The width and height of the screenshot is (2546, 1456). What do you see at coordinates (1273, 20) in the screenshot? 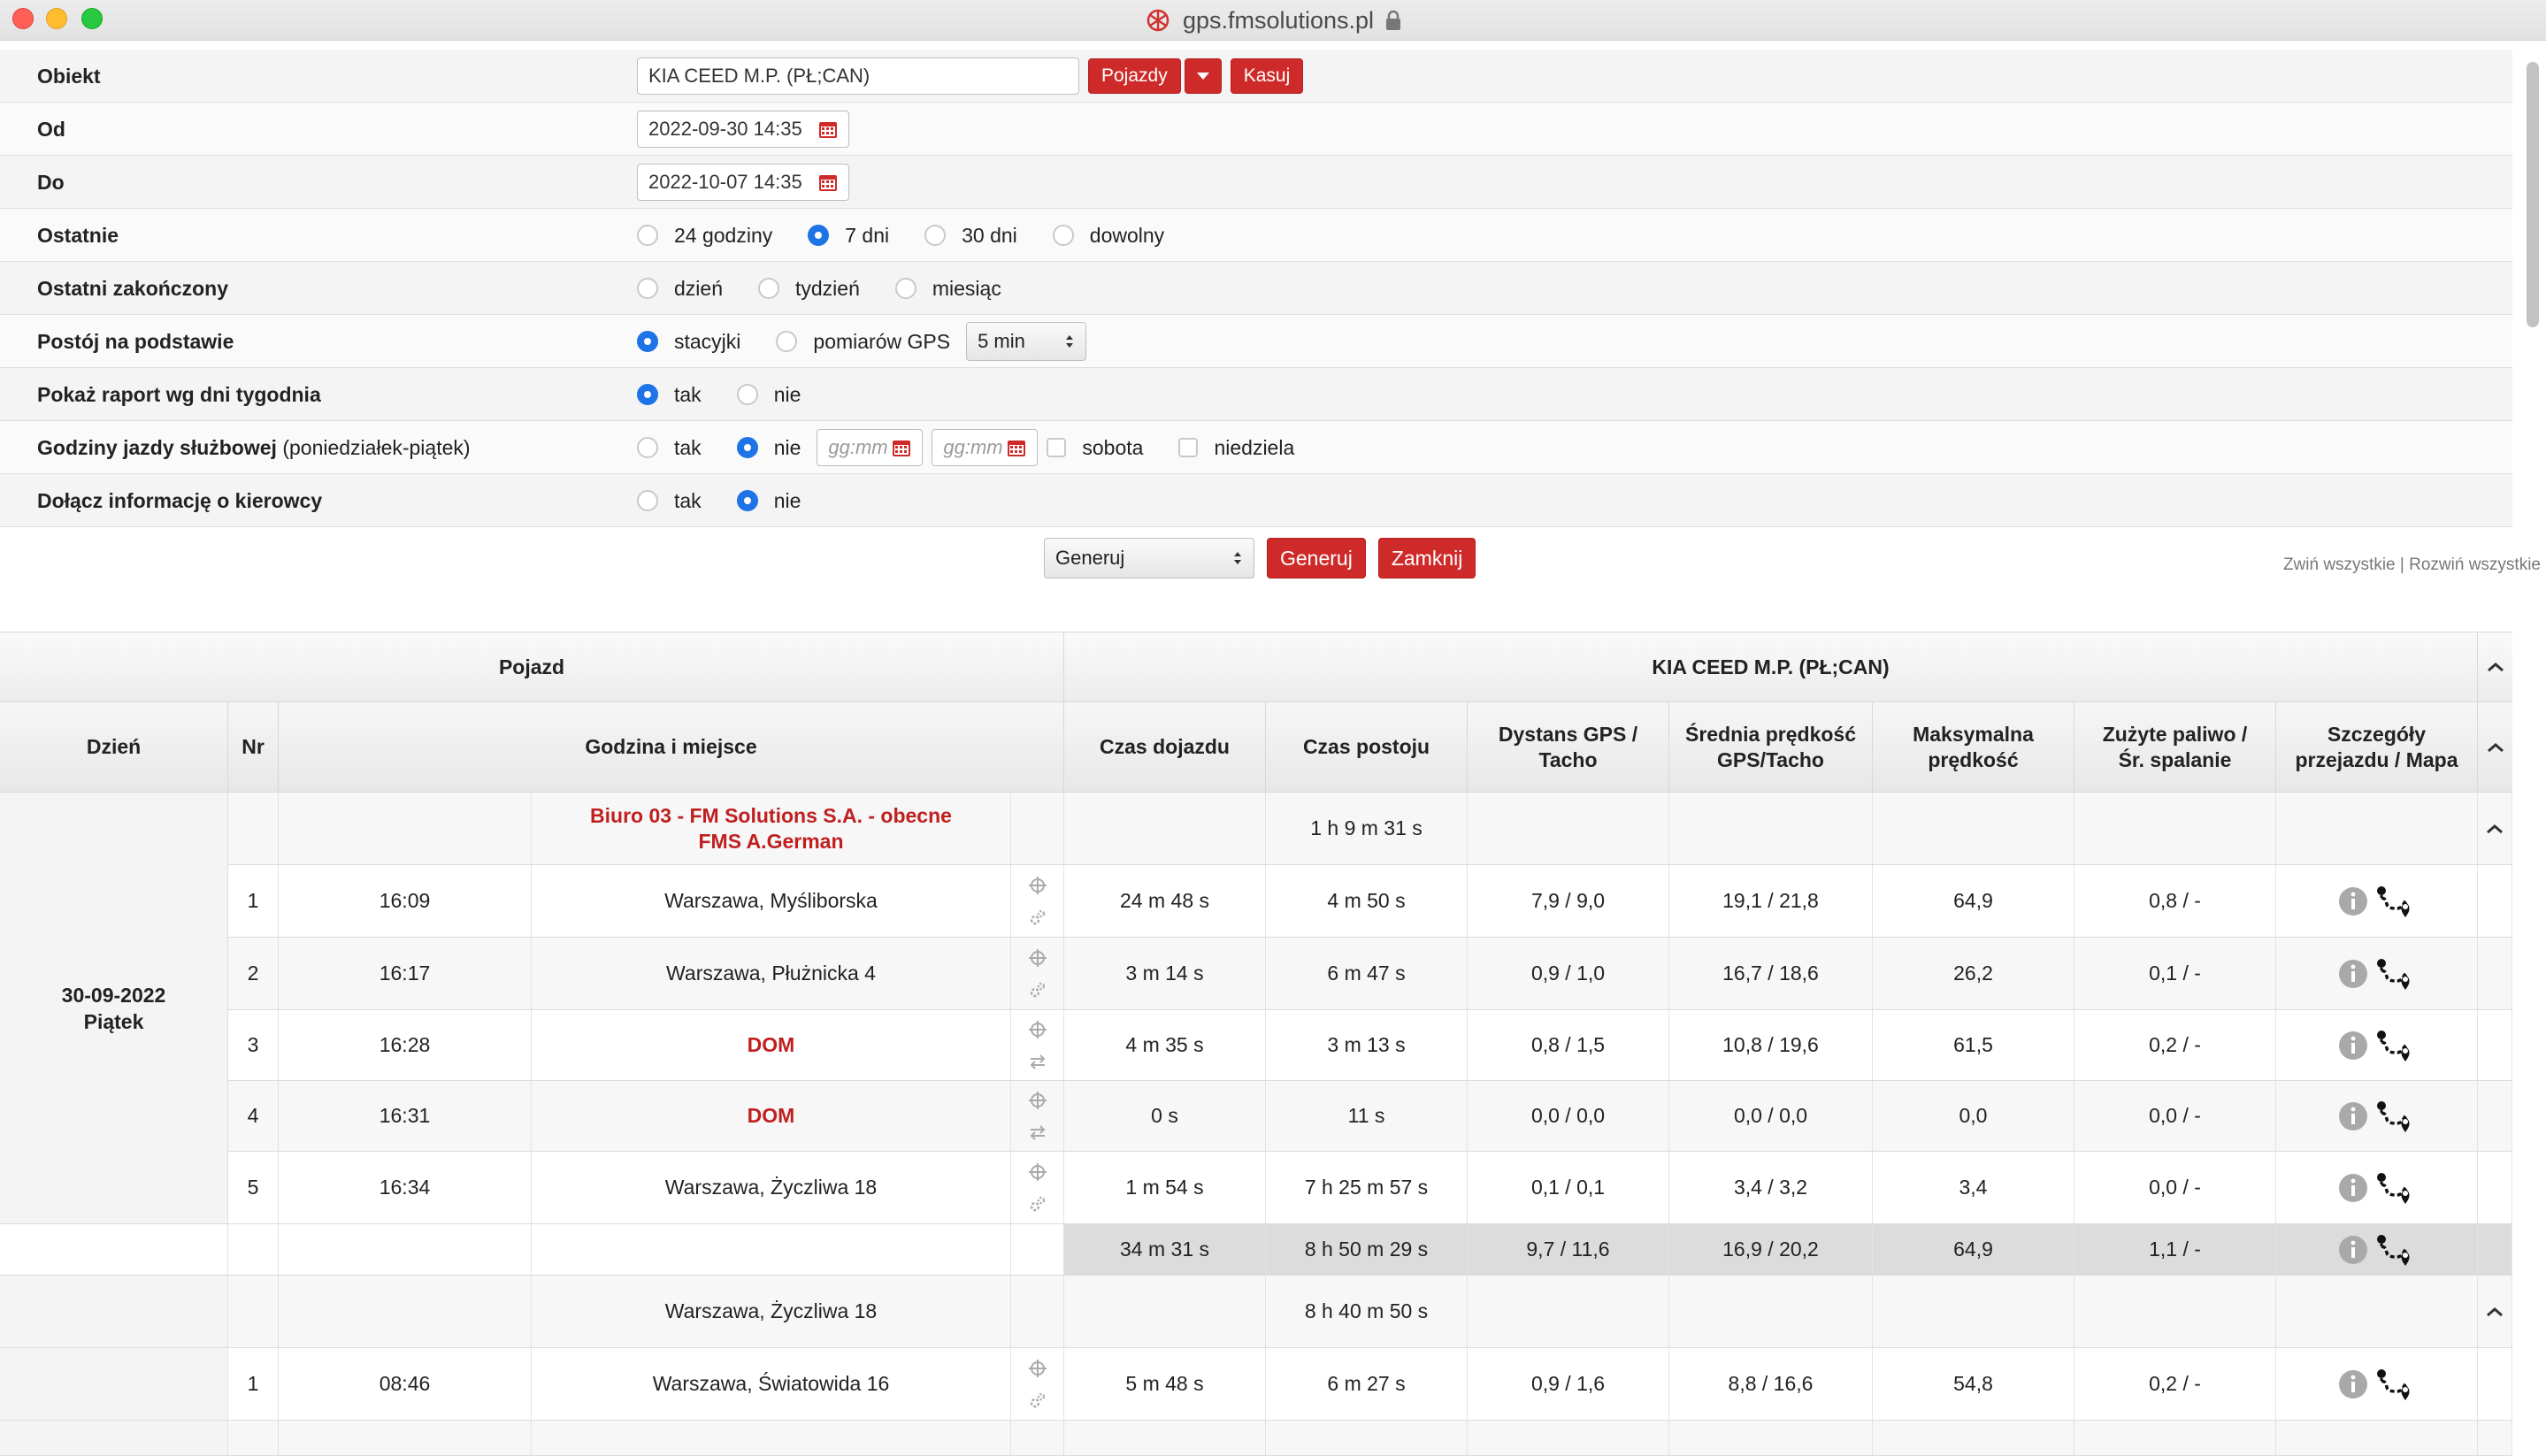
I see `address-bar: gps.fmsolutions.pl` at bounding box center [1273, 20].